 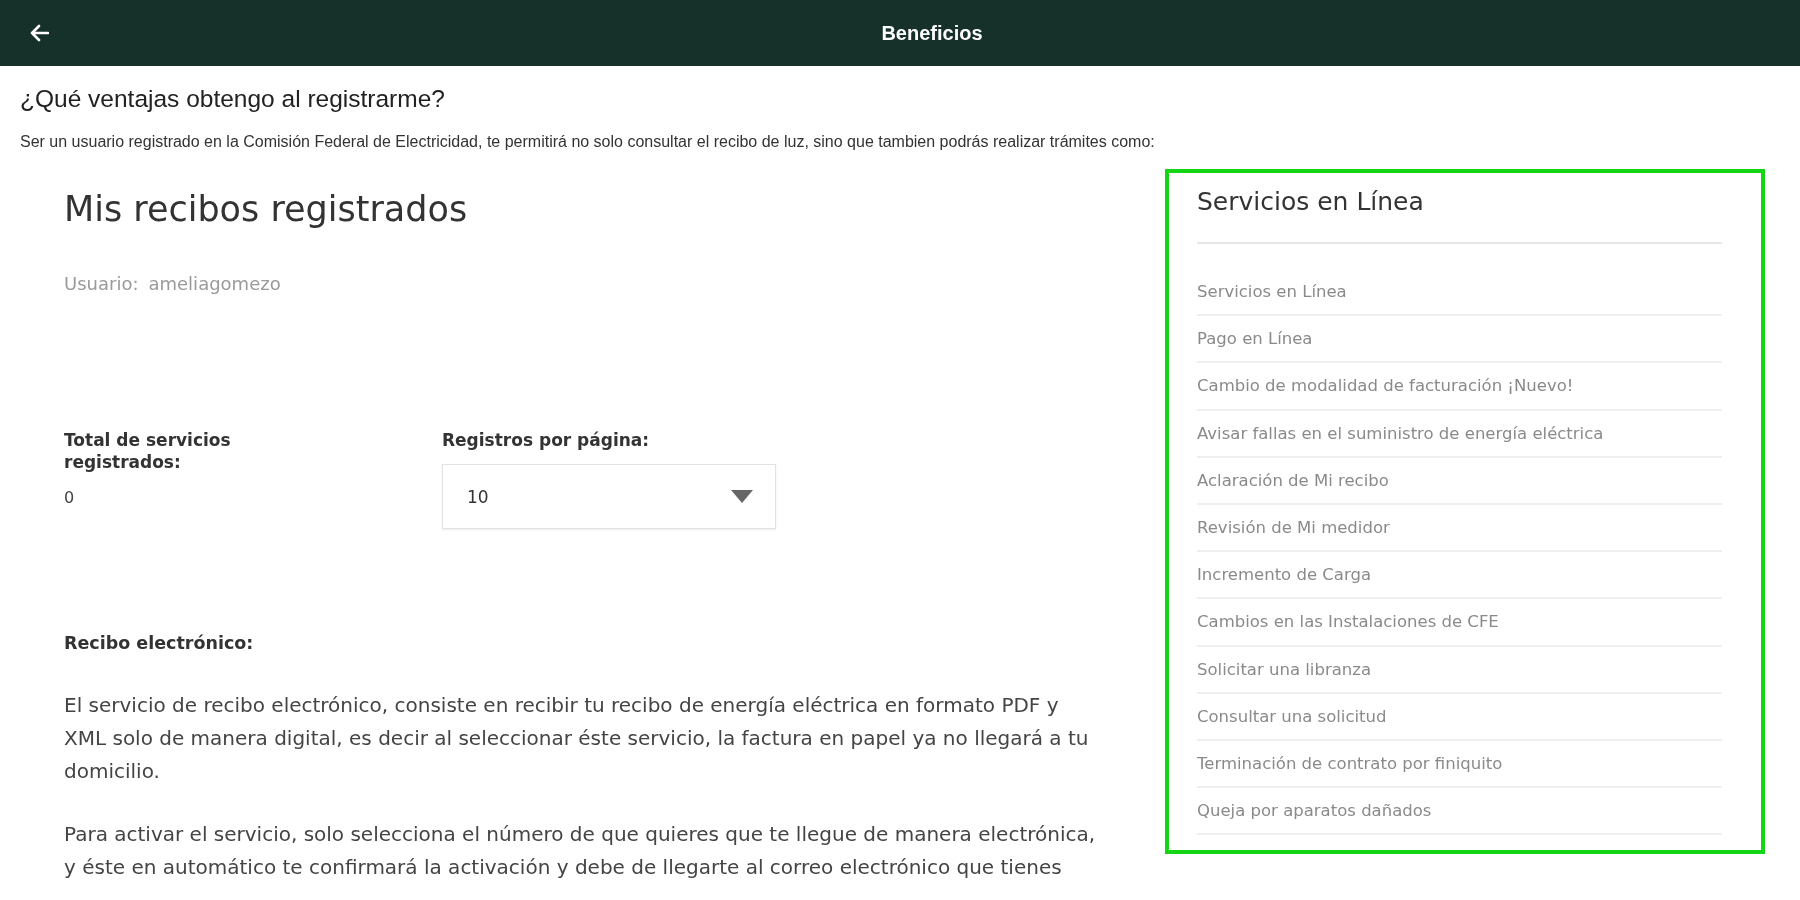 I want to click on service-link: Revisión de Mi medidor, so click(x=1293, y=528).